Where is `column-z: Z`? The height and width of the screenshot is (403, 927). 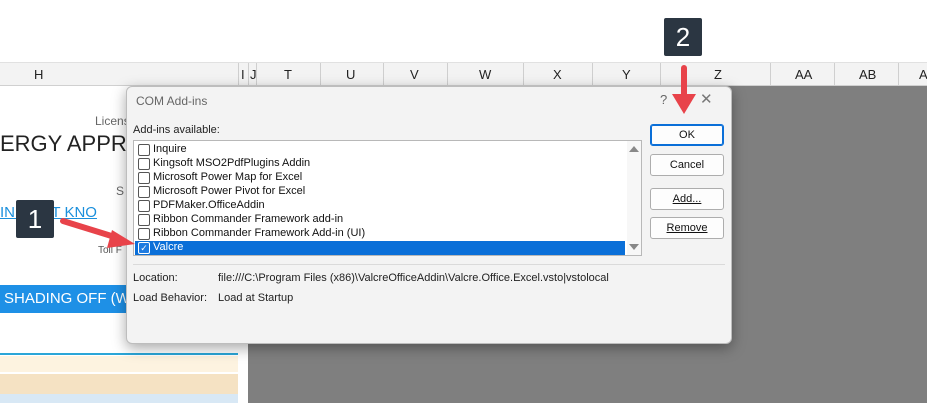 column-z: Z is located at coordinates (718, 74).